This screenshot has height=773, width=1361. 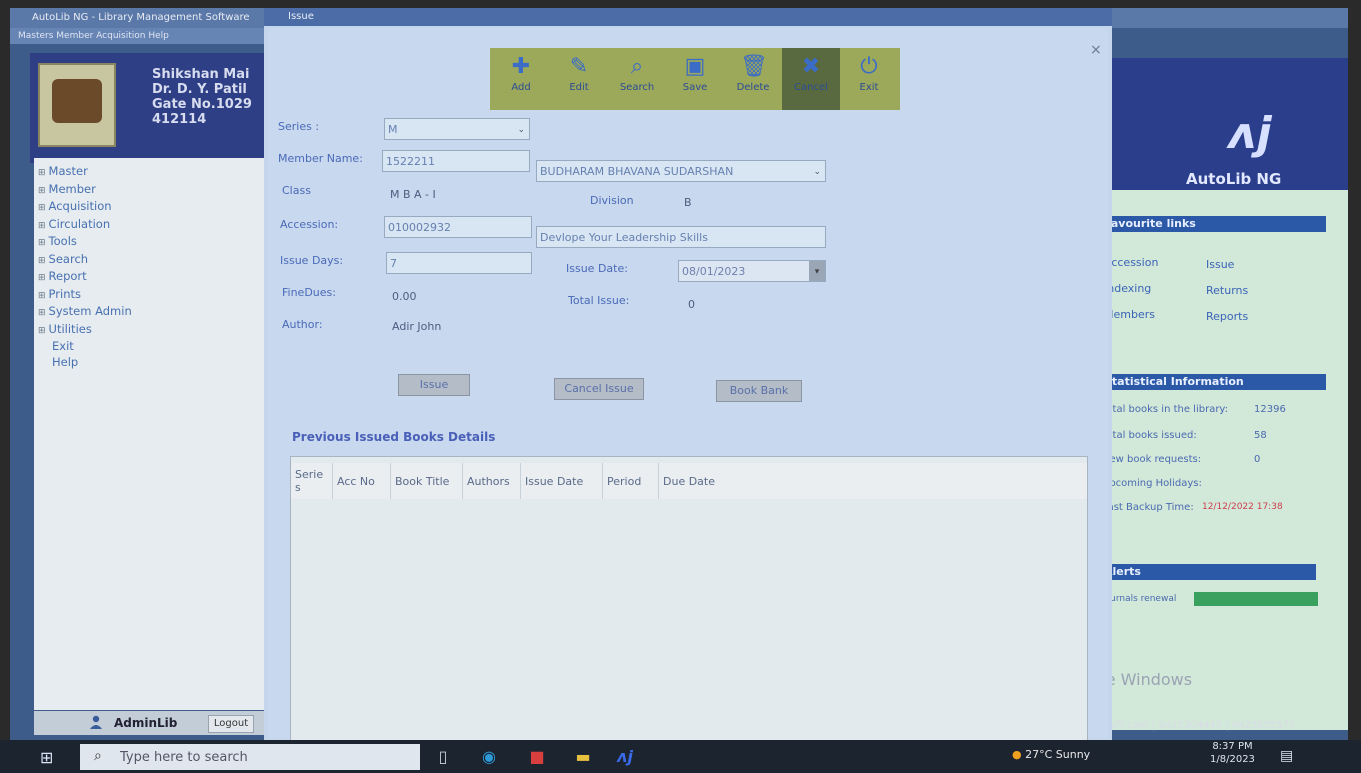 I want to click on alerts-heading: Alerts, so click(x=1207, y=572).